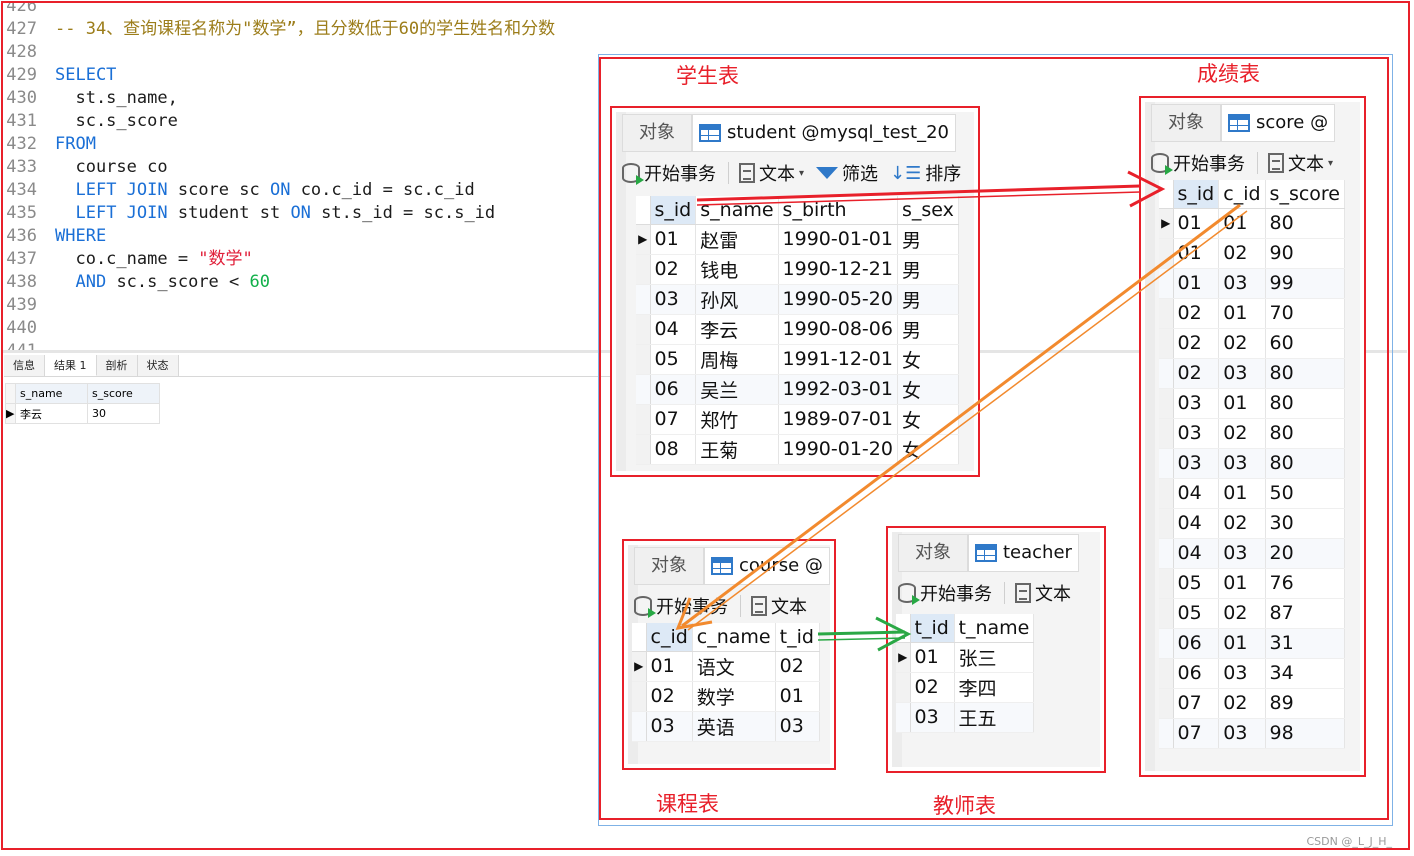  Describe the element at coordinates (1252, 463) in the screenshot. I see `table-row: 03 03 80` at that location.